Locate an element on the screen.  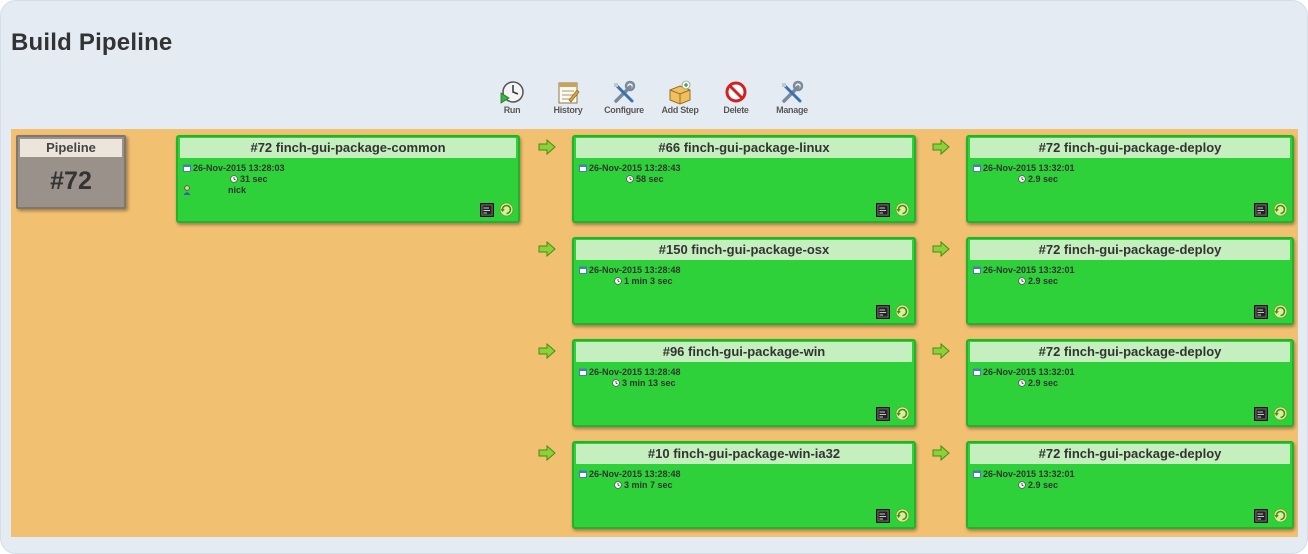
run-button: Run is located at coordinates (512, 100).